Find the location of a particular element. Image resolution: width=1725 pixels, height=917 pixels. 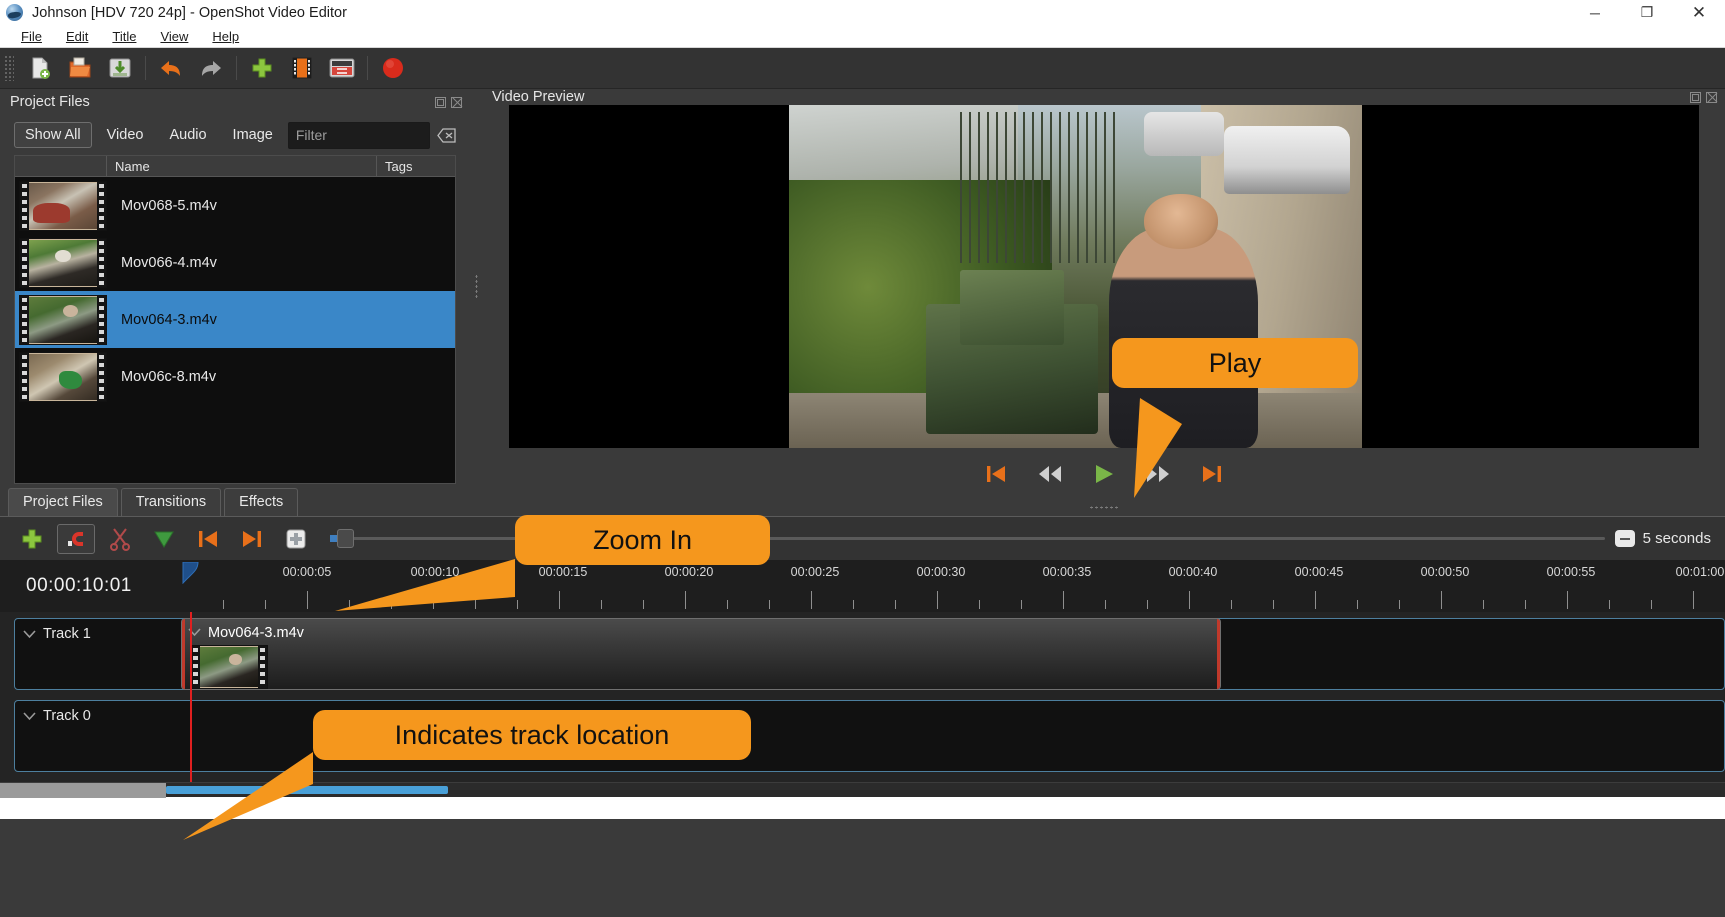

callout-zoom-in: Zoom In is located at coordinates (552, 563).